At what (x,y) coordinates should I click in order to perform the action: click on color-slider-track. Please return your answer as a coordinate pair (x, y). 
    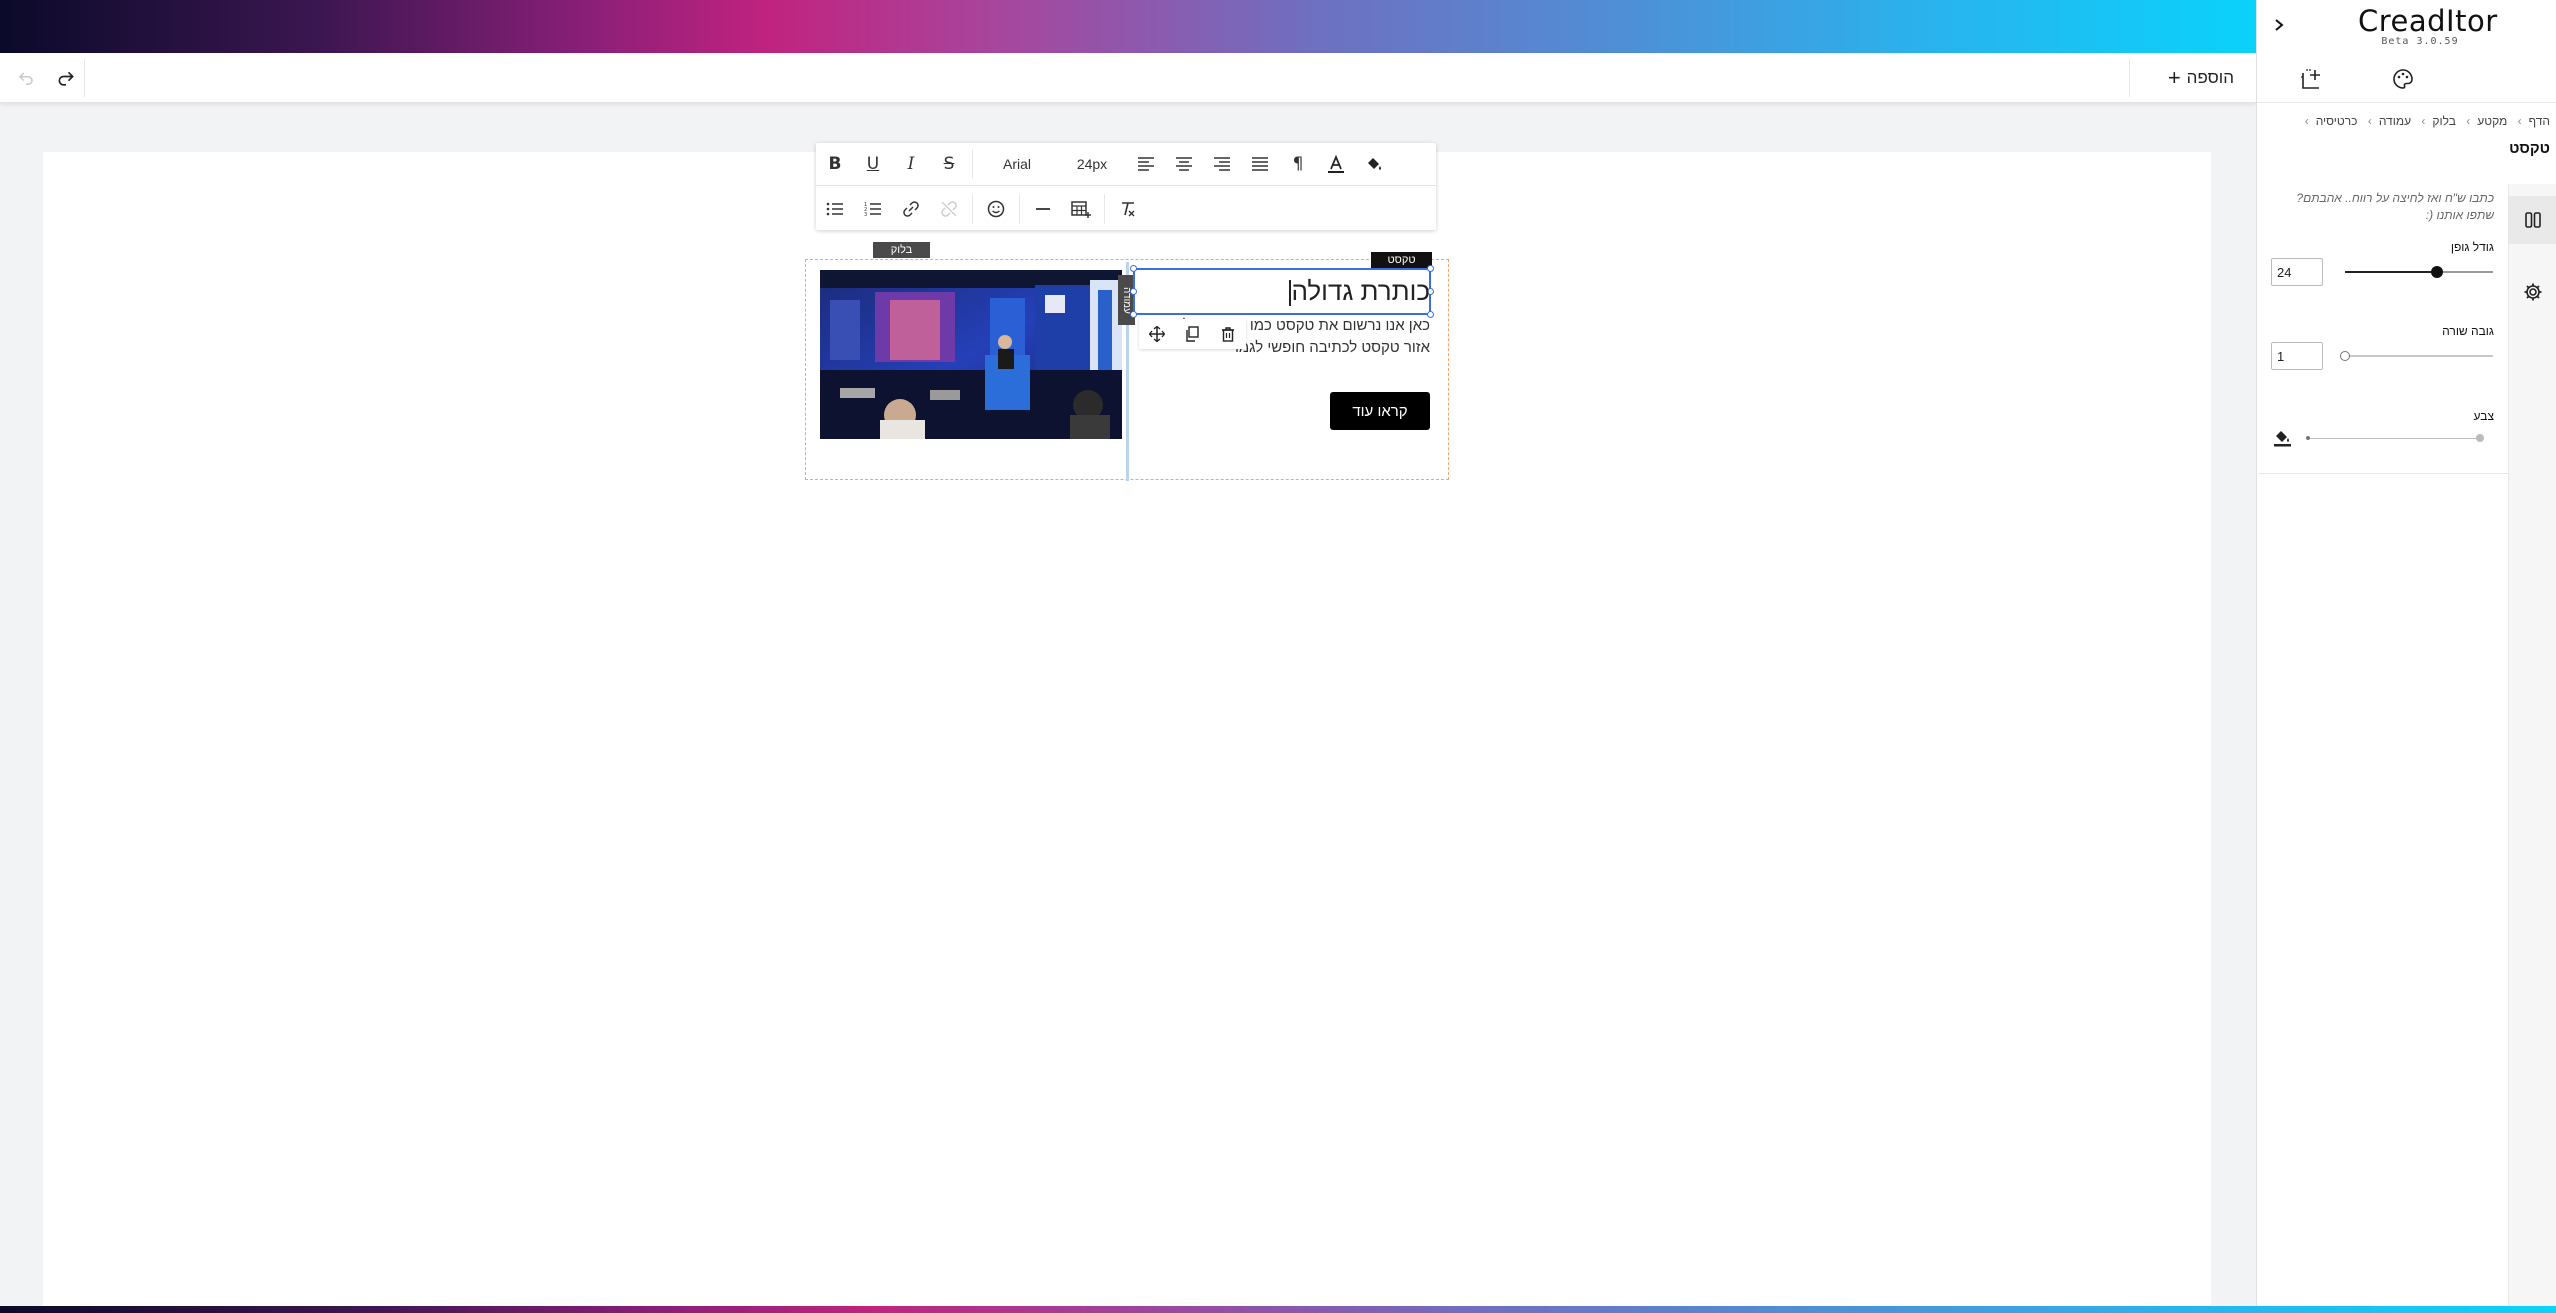
    Looking at the image, I should click on (2394, 438).